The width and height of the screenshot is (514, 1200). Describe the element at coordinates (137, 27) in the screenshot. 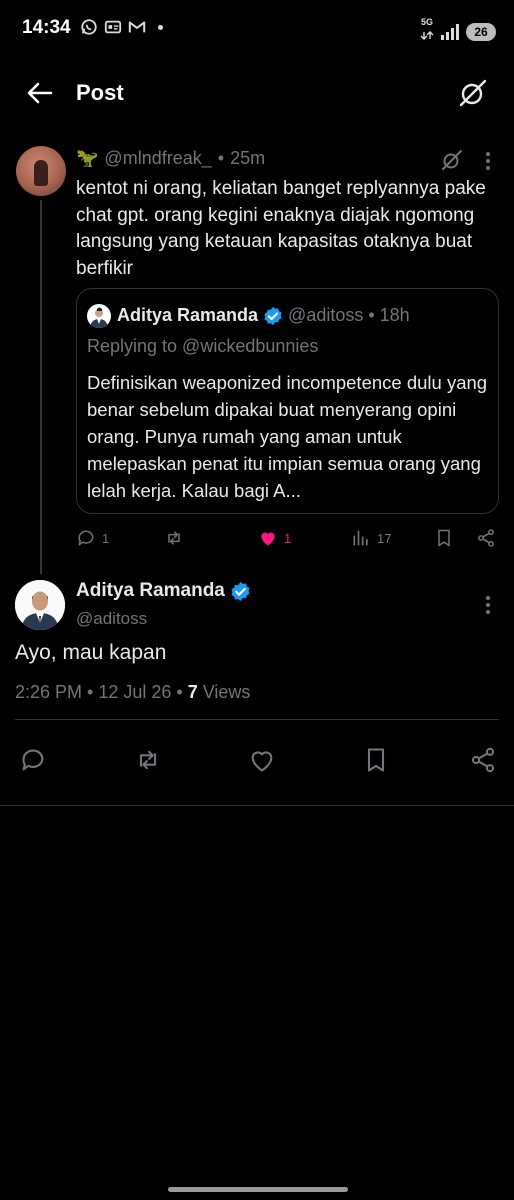

I see `gmail-icon` at that location.